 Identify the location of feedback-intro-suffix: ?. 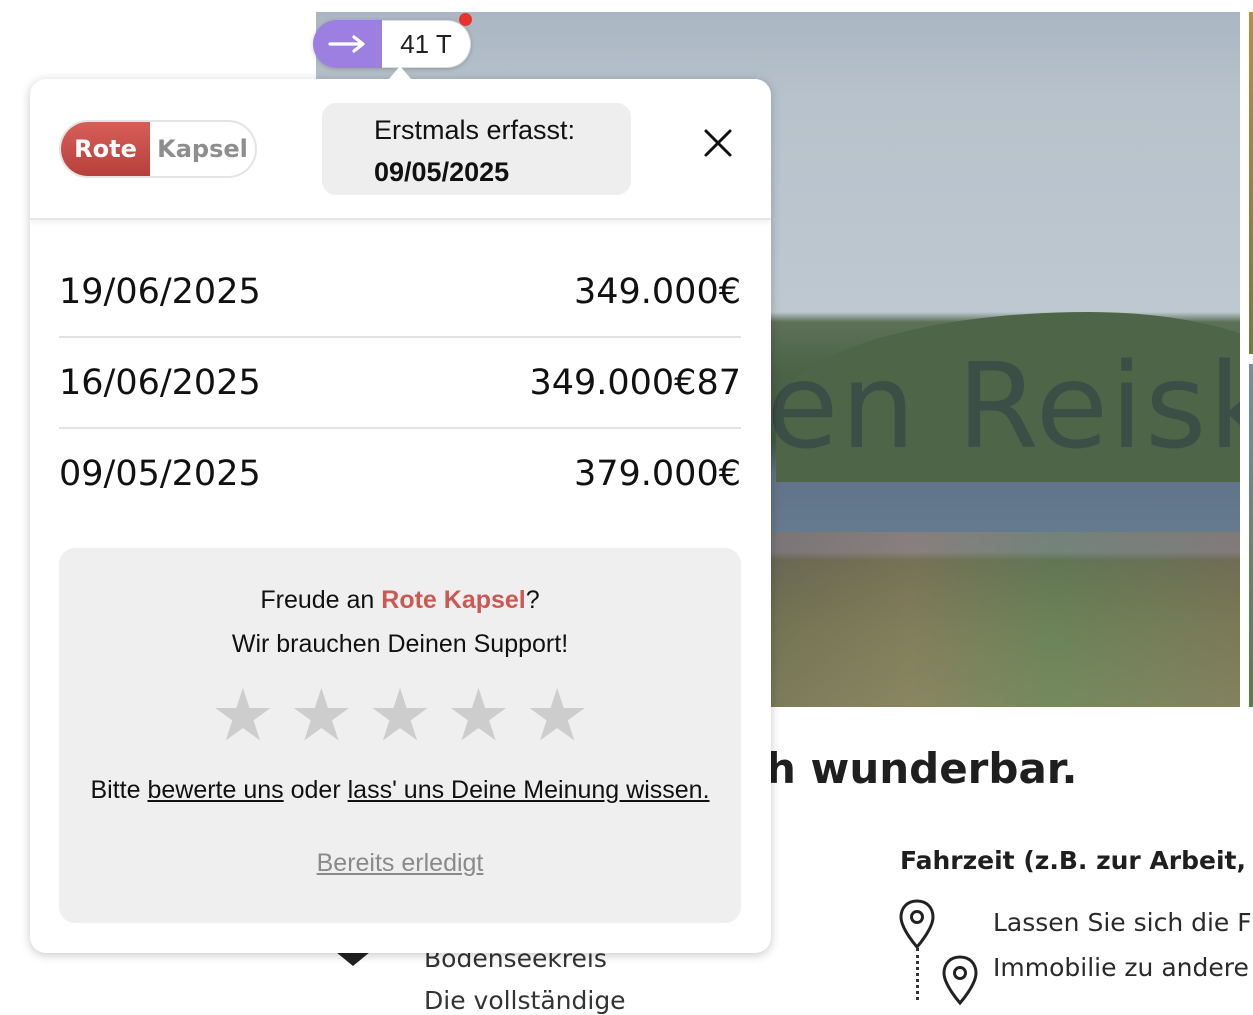
(532, 600).